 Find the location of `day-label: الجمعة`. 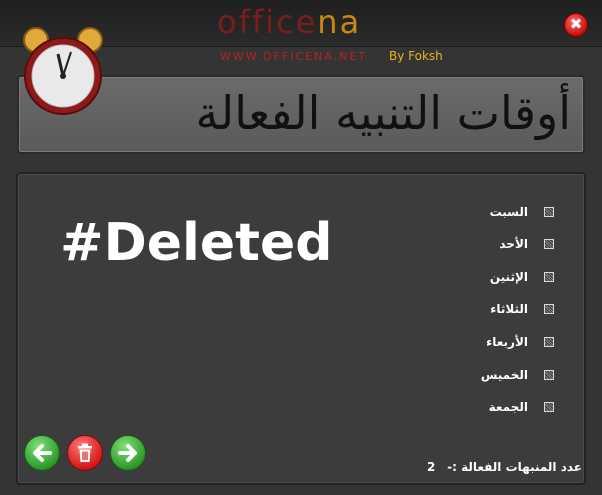

day-label: الجمعة is located at coordinates (508, 407).